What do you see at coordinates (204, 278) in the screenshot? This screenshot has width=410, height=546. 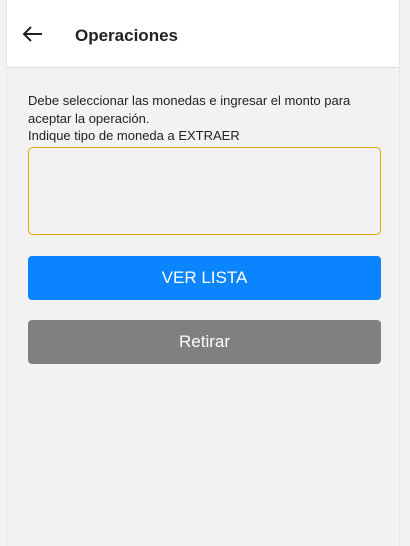 I see `view-list-button: VER LISTA` at bounding box center [204, 278].